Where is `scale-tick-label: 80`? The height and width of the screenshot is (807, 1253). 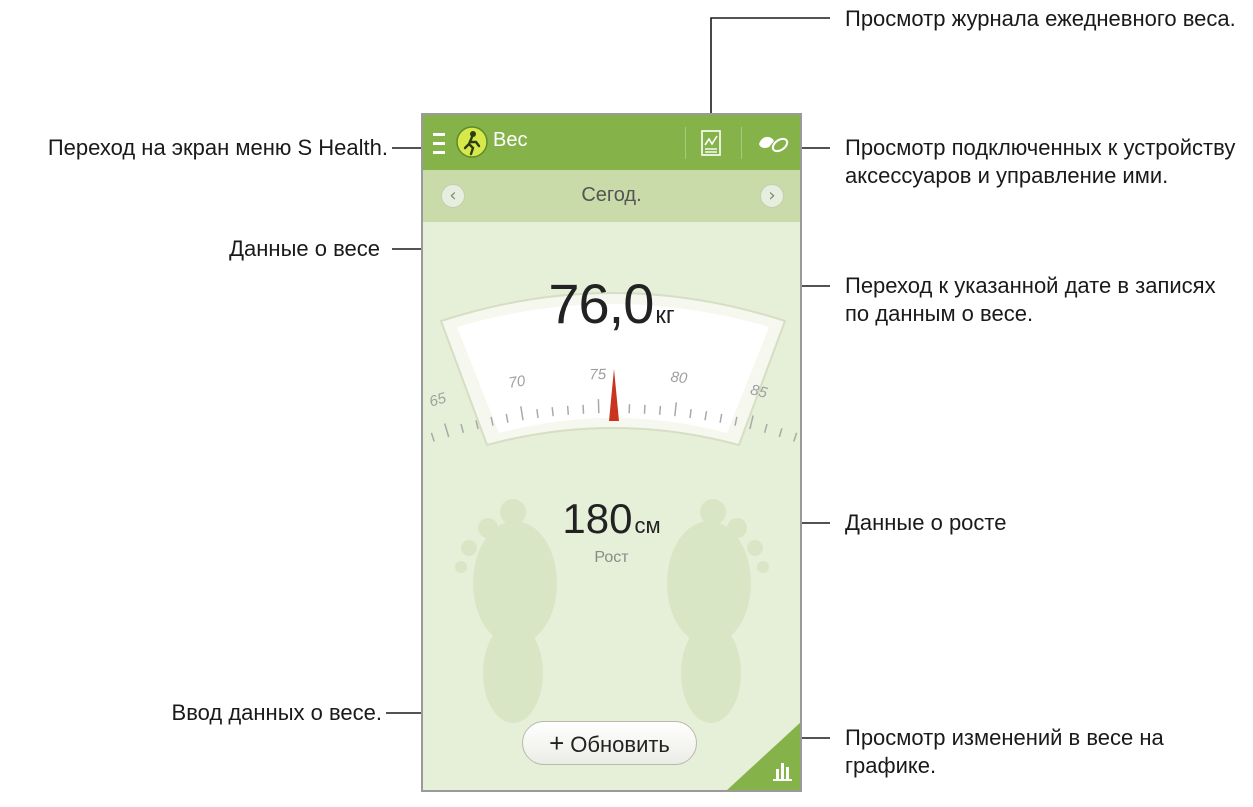 scale-tick-label: 80 is located at coordinates (679, 378).